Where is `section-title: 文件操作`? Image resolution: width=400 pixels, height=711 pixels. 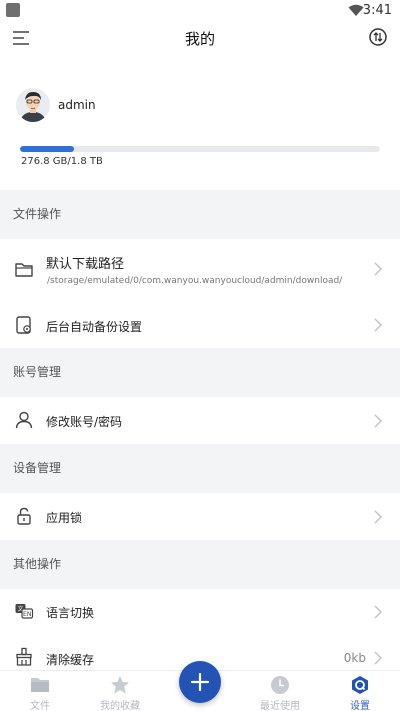
section-title: 文件操作 is located at coordinates (37, 214).